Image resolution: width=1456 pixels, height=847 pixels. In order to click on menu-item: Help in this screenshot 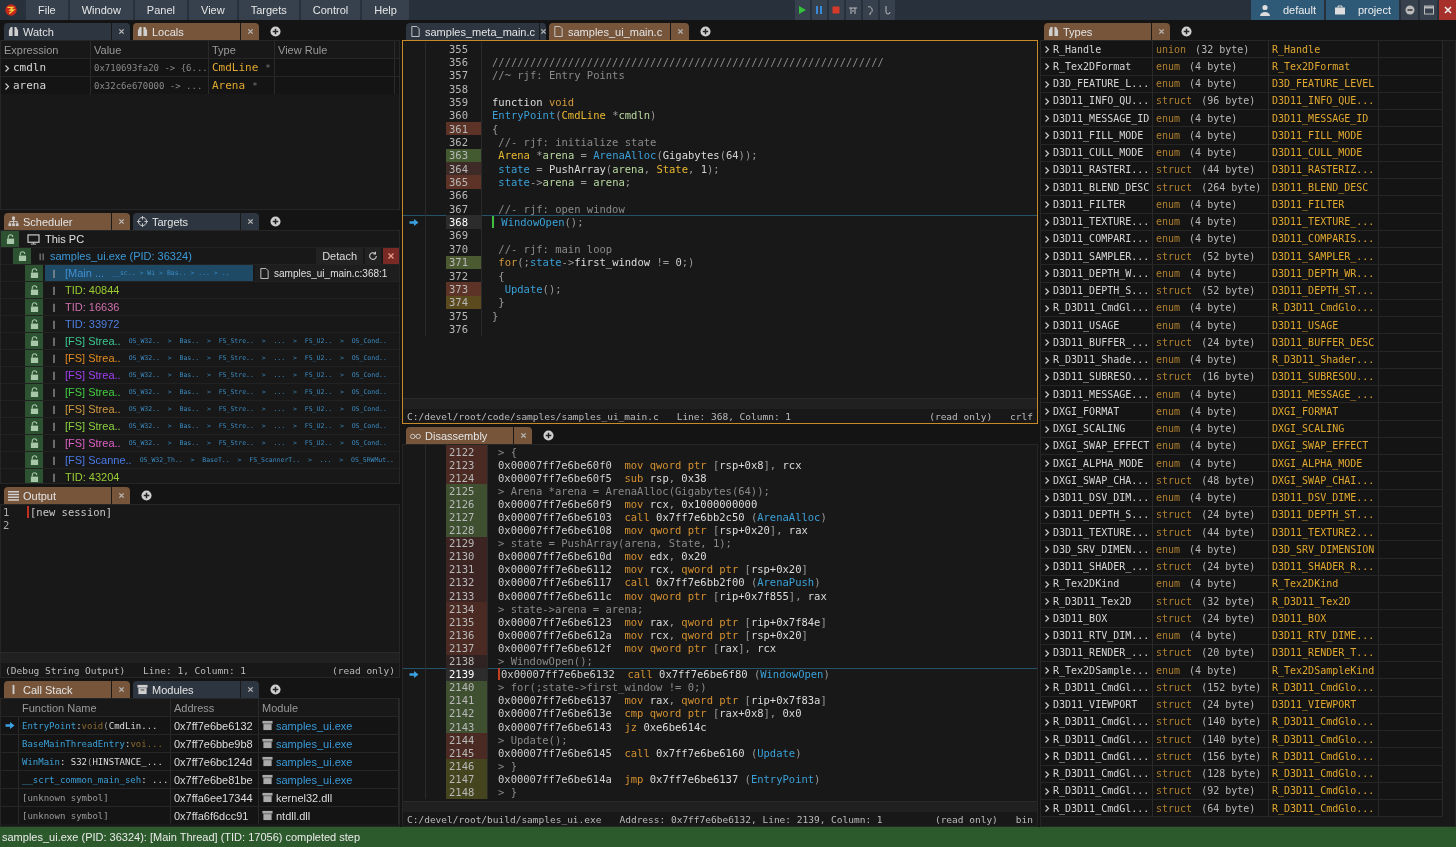, I will do `click(385, 10)`.